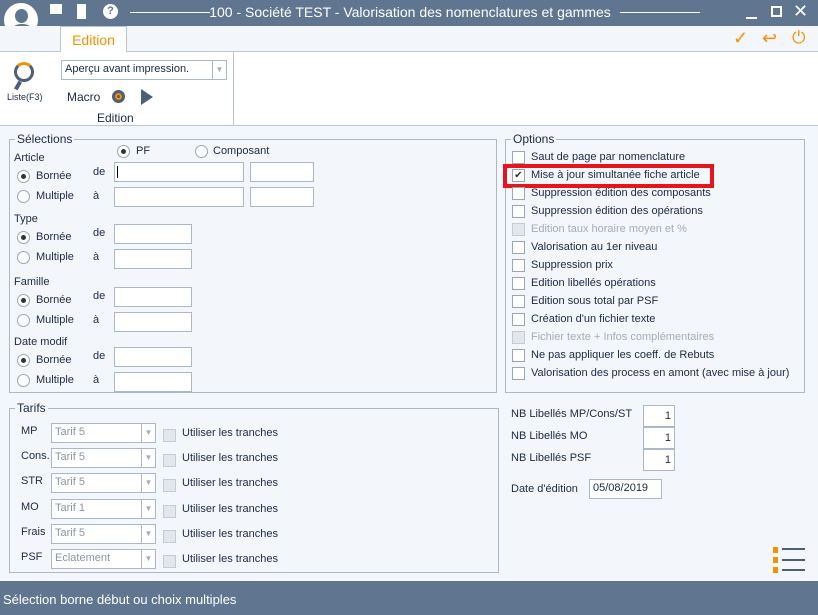 Image resolution: width=818 pixels, height=615 pixels. What do you see at coordinates (153, 259) in the screenshot?
I see `type-to-input` at bounding box center [153, 259].